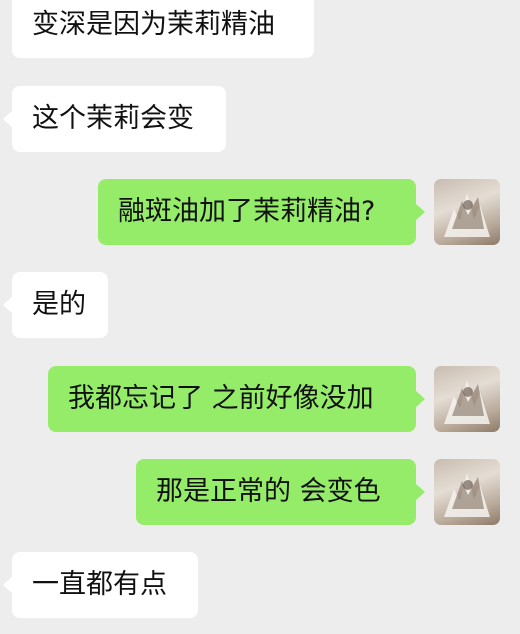 This screenshot has height=634, width=520. Describe the element at coordinates (59, 304) in the screenshot. I see `message-text: 是的` at that location.